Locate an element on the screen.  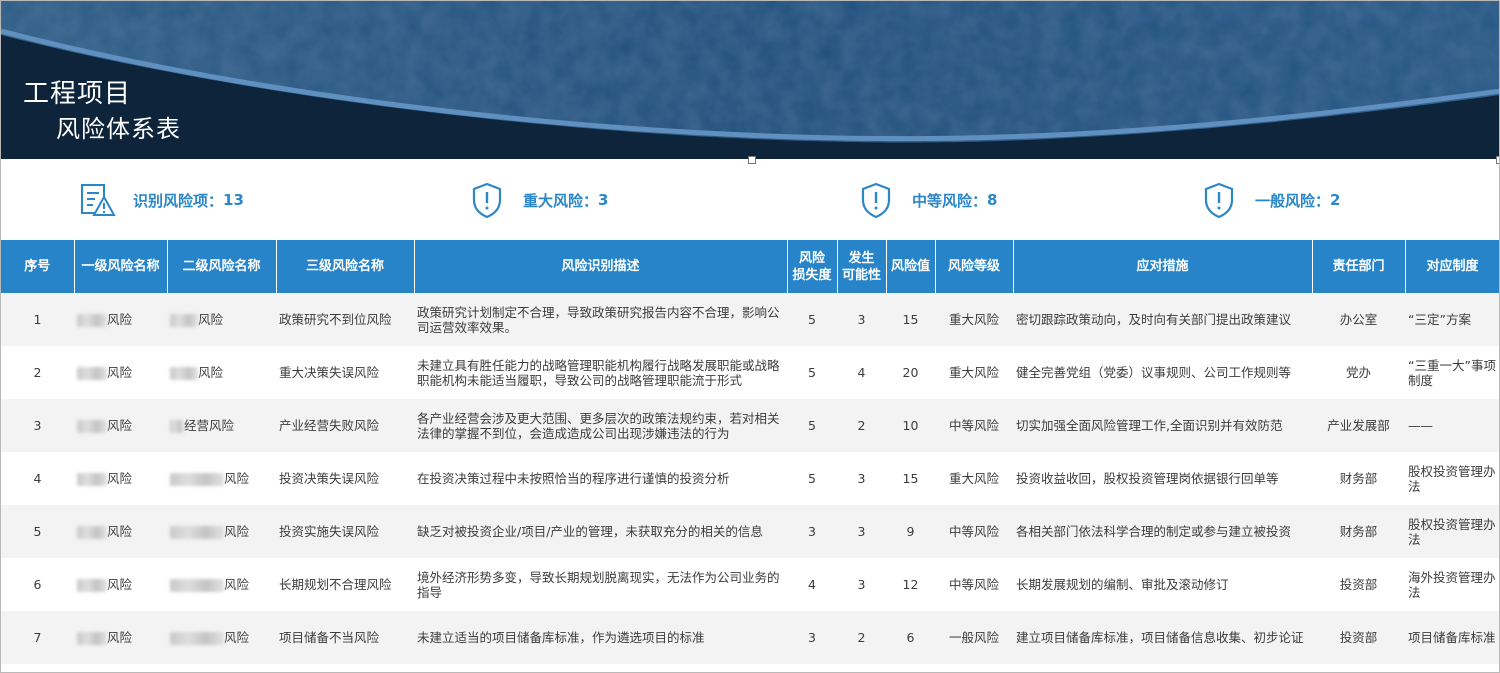
cell-level3: 项目储备不当风险 is located at coordinates (345, 637).